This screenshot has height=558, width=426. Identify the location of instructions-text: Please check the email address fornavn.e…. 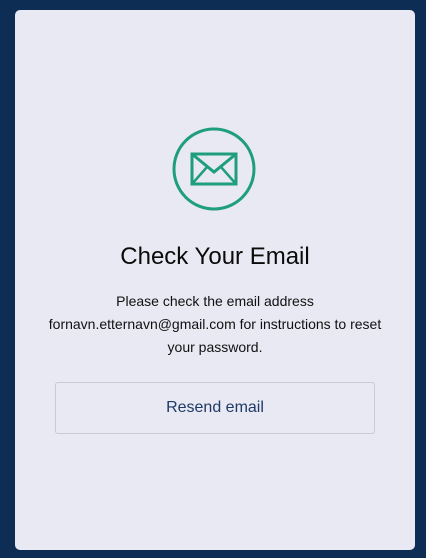
(215, 324).